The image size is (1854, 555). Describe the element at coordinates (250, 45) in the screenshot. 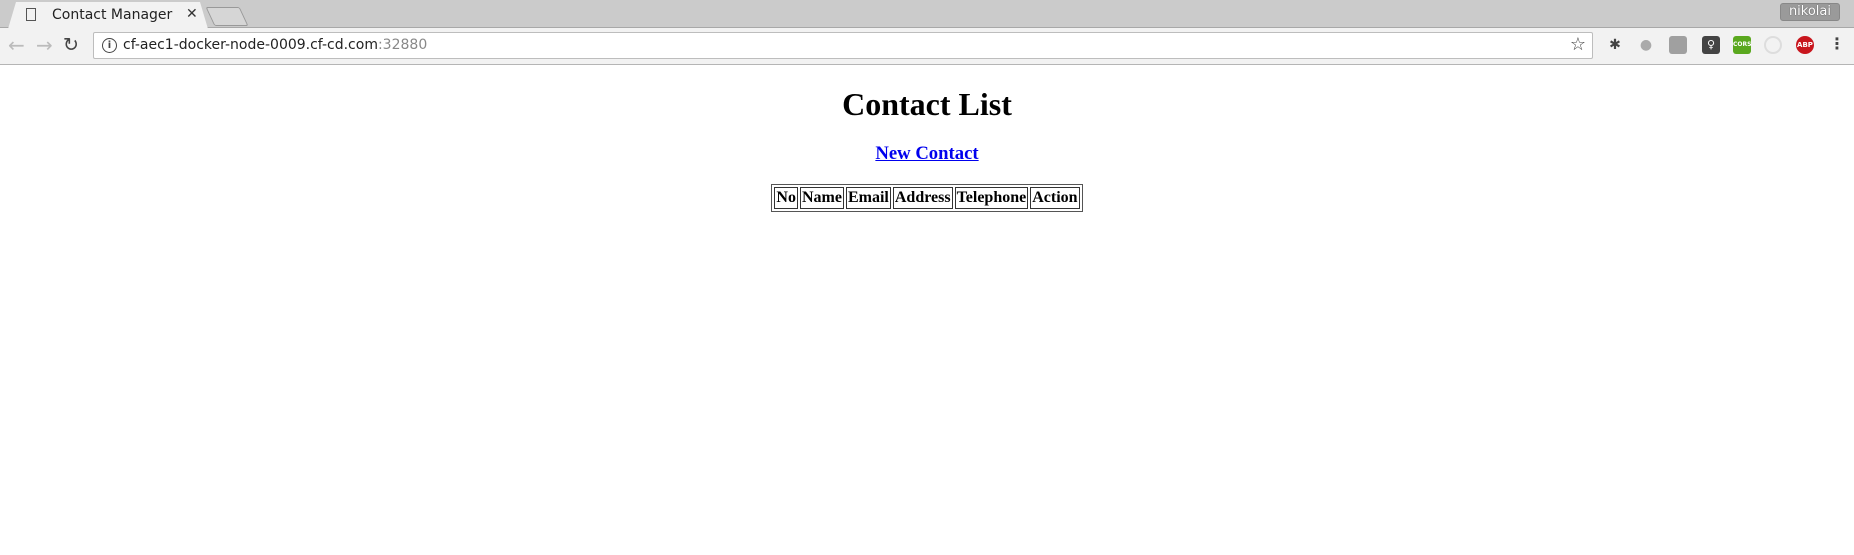

I see `url-host: cf-aec1-docker-node-0009.cf-cd.com` at that location.